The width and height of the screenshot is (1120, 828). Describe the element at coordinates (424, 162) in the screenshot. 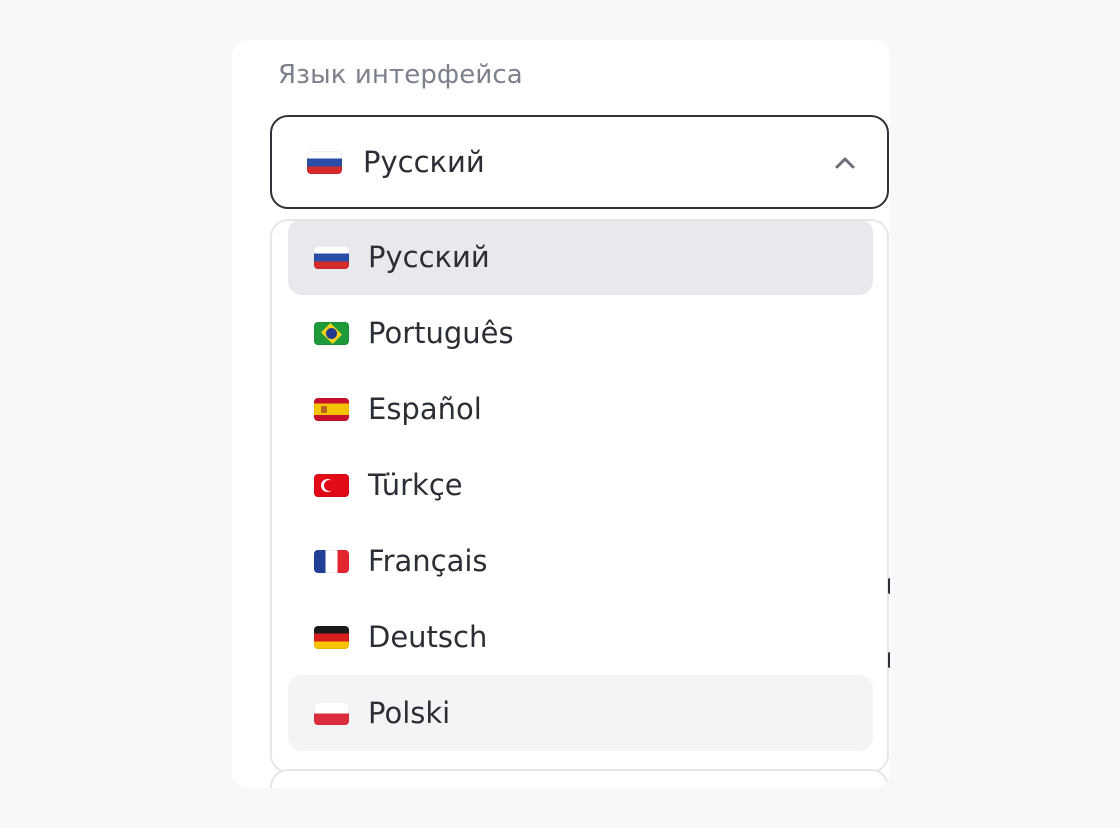

I see `language-select-value: Русский` at that location.